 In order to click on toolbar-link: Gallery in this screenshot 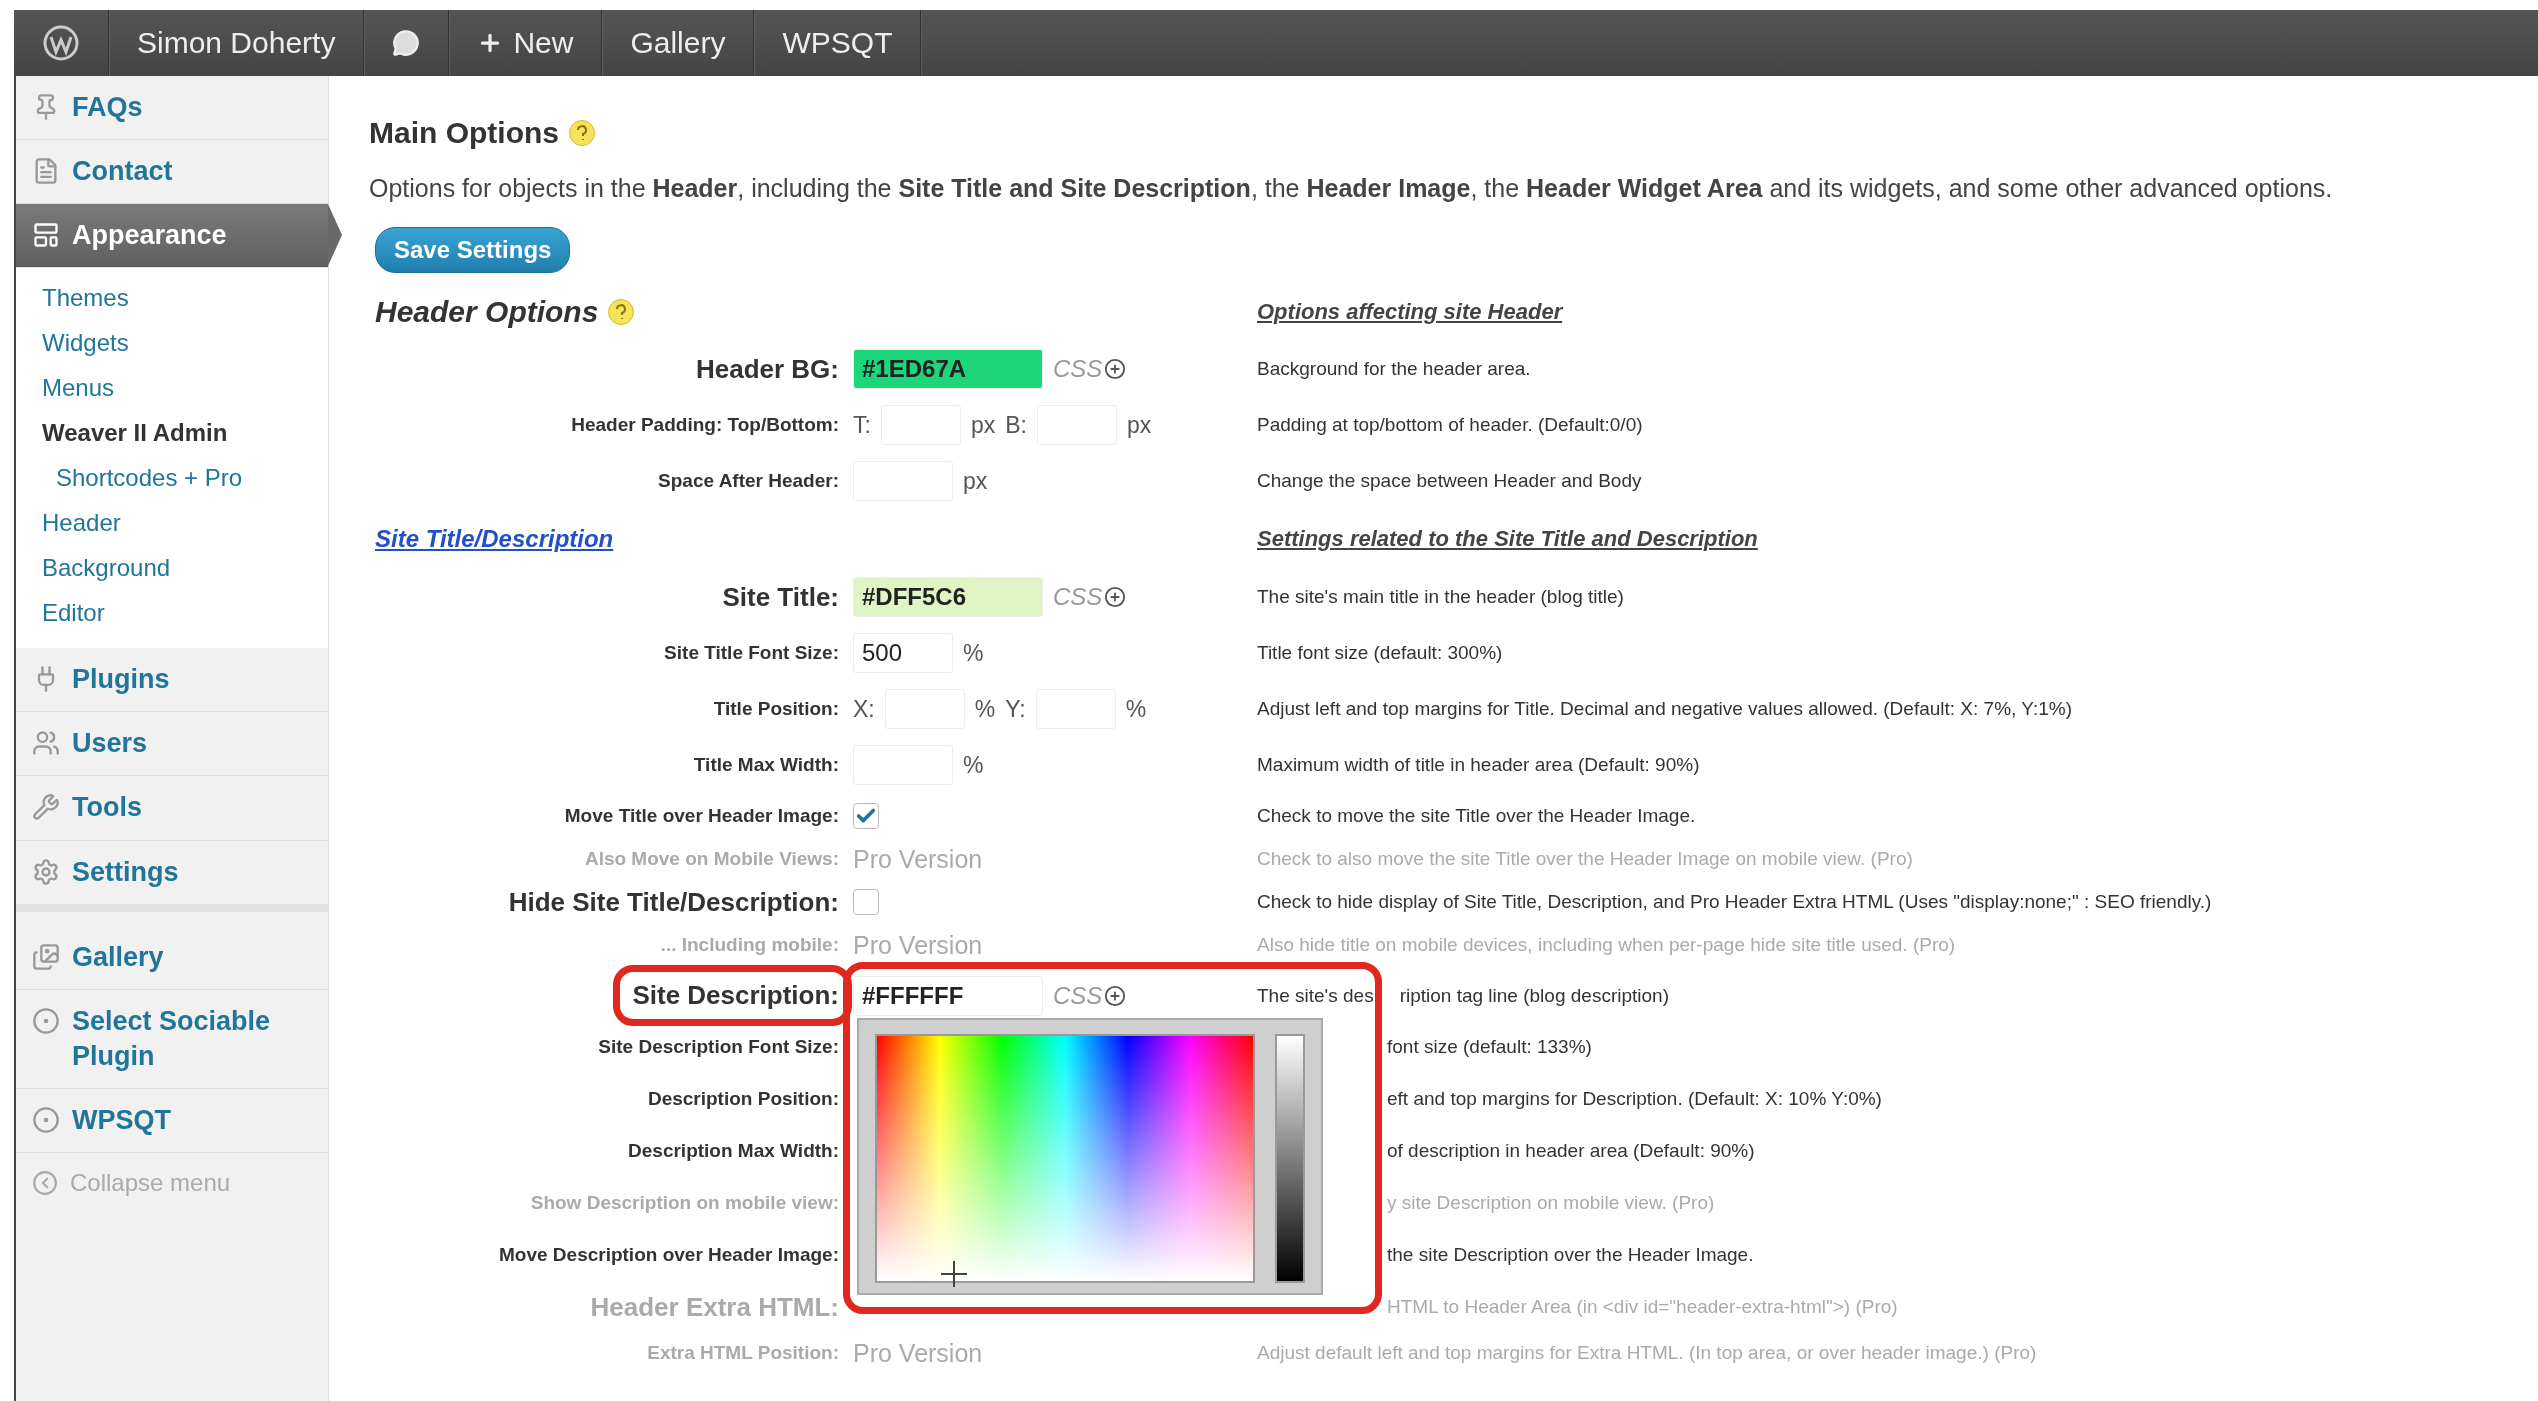, I will do `click(678, 43)`.